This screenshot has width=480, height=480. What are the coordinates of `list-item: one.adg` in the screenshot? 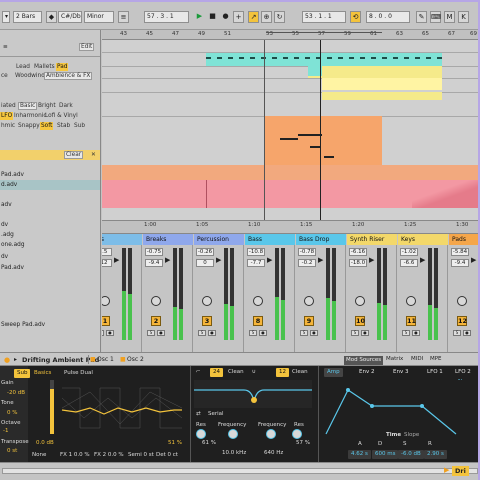 It's located at (50, 245).